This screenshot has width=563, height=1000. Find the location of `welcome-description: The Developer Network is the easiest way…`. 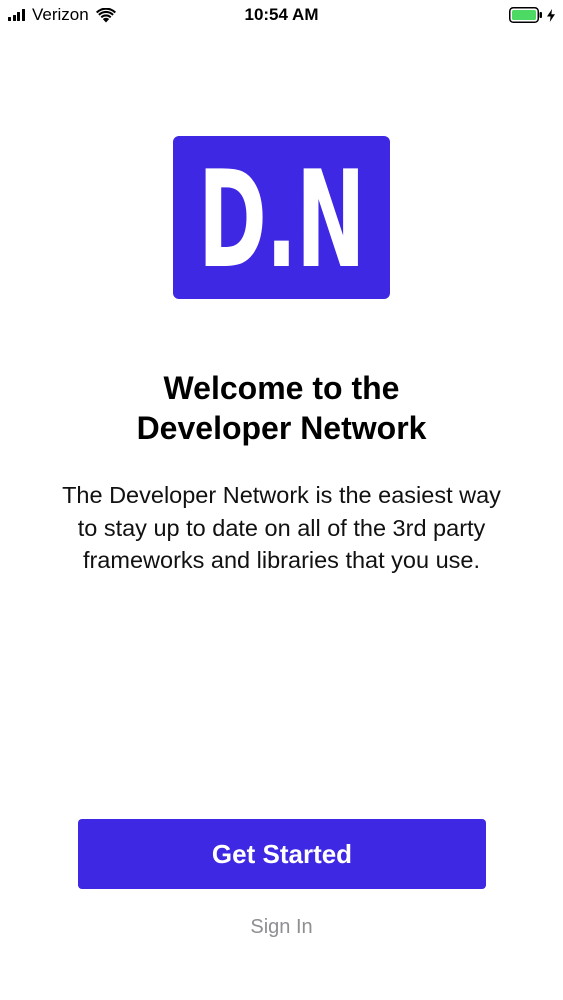

welcome-description: The Developer Network is the easiest way… is located at coordinates (281, 527).